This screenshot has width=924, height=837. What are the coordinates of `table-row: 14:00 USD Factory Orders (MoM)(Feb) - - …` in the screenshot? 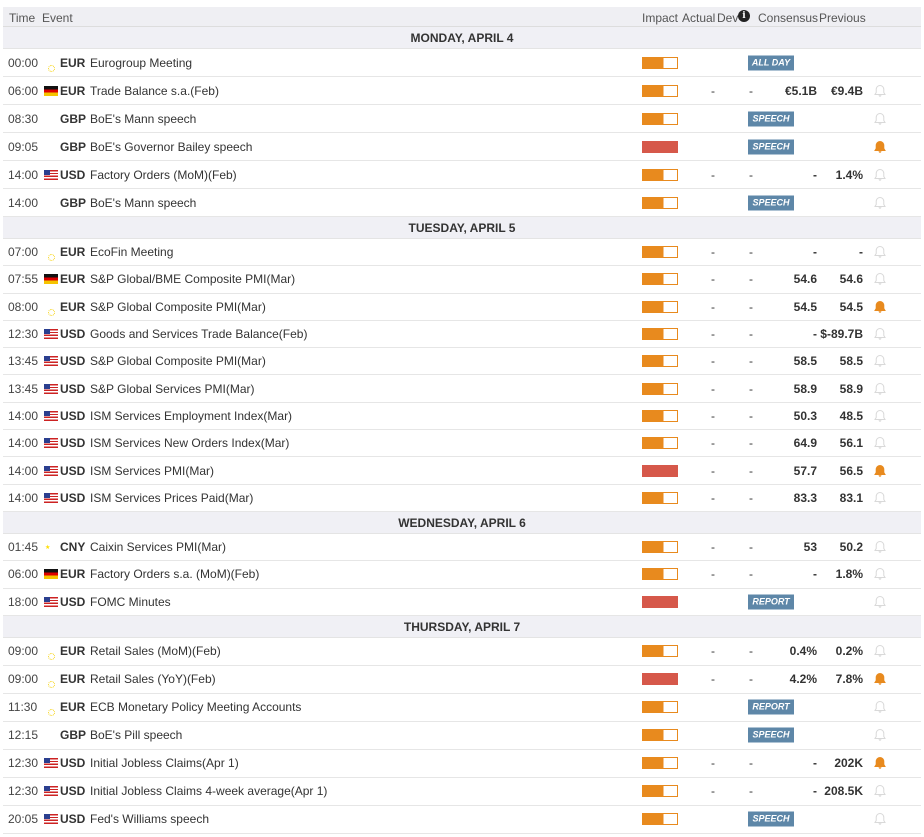 It's located at (462, 175).